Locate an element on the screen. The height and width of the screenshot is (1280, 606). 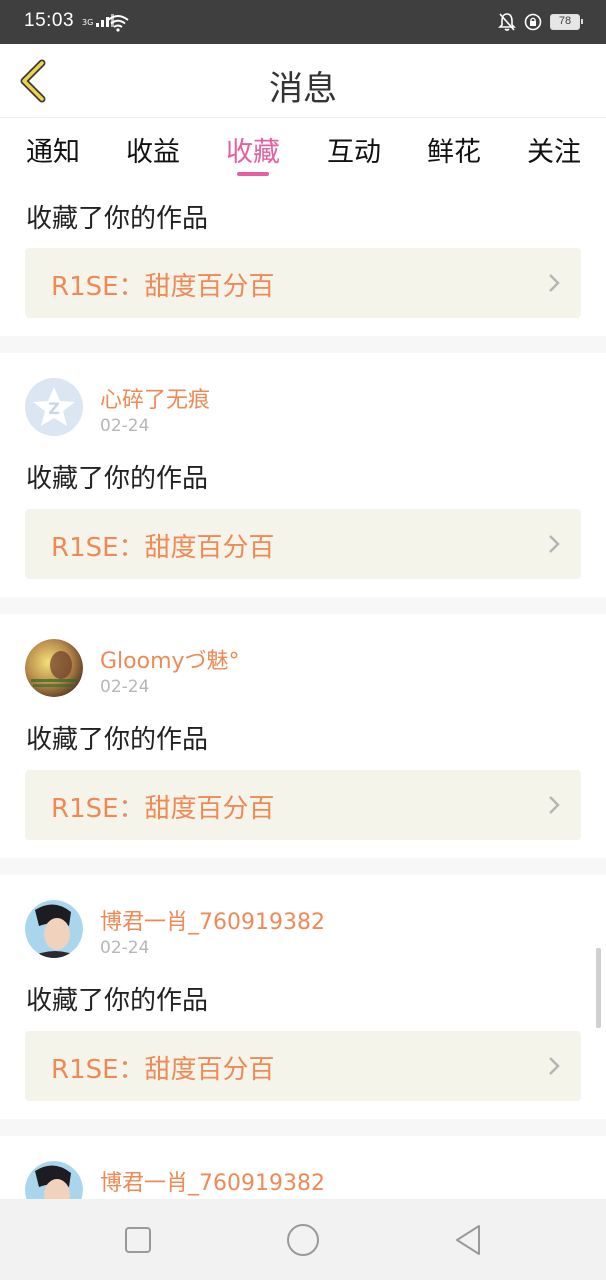
message-card: 收藏了你的作品 R1SE：甜度百分百 is located at coordinates (303, 258).